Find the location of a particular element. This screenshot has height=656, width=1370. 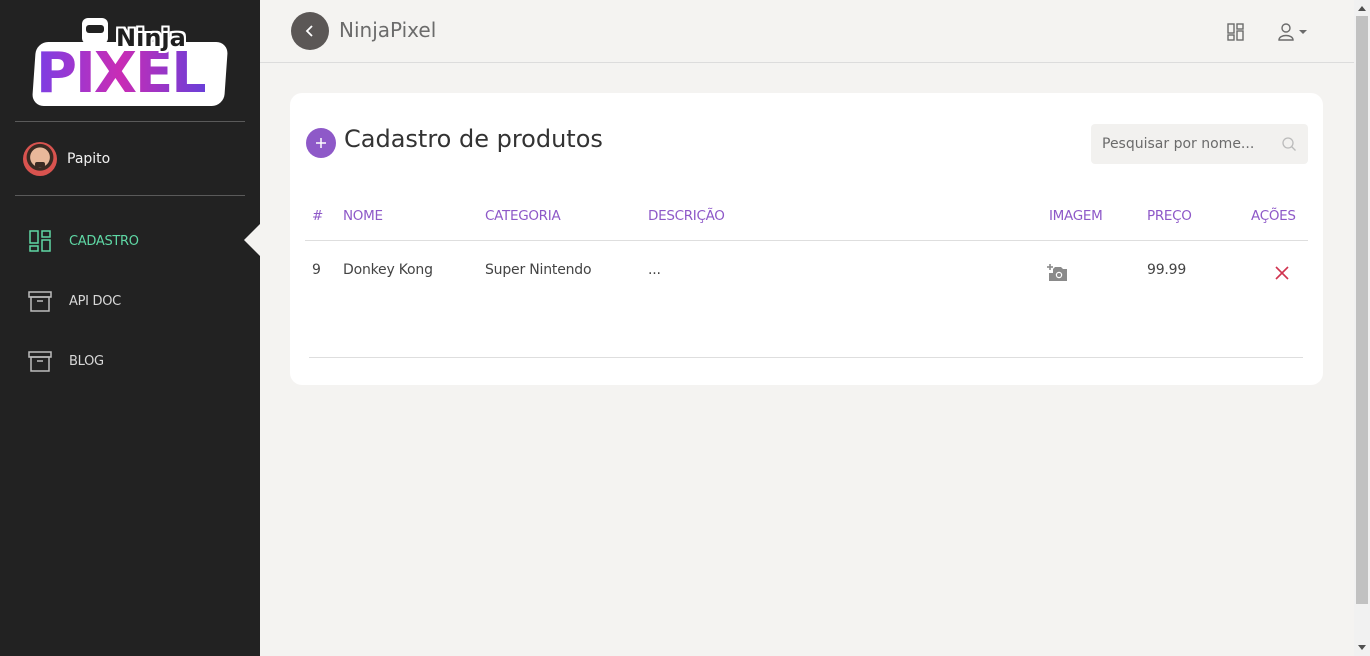

plus-icon is located at coordinates (321, 143).